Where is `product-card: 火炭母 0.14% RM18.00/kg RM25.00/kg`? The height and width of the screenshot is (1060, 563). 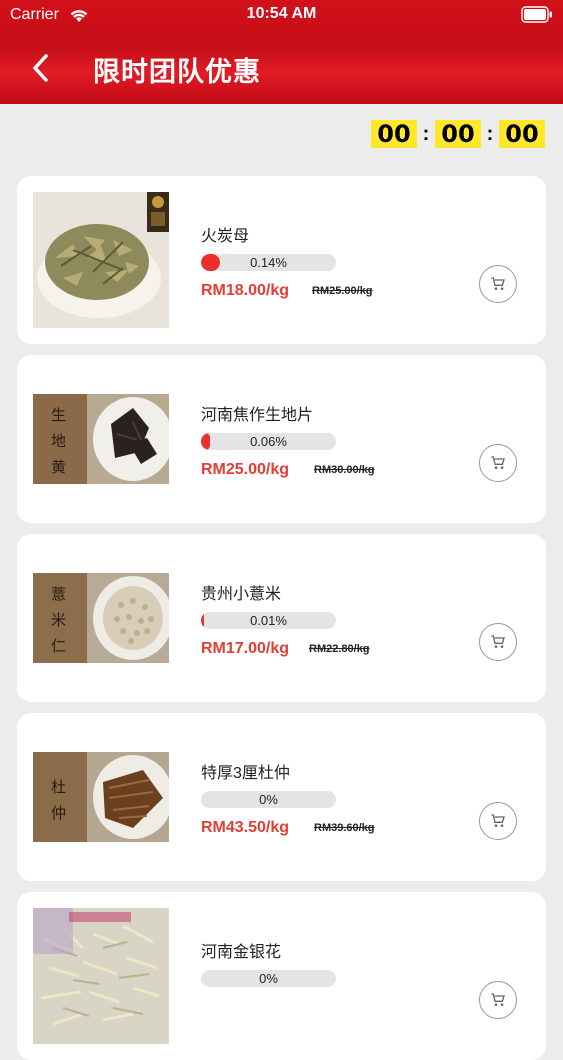 product-card: 火炭母 0.14% RM18.00/kg RM25.00/kg is located at coordinates (281, 260).